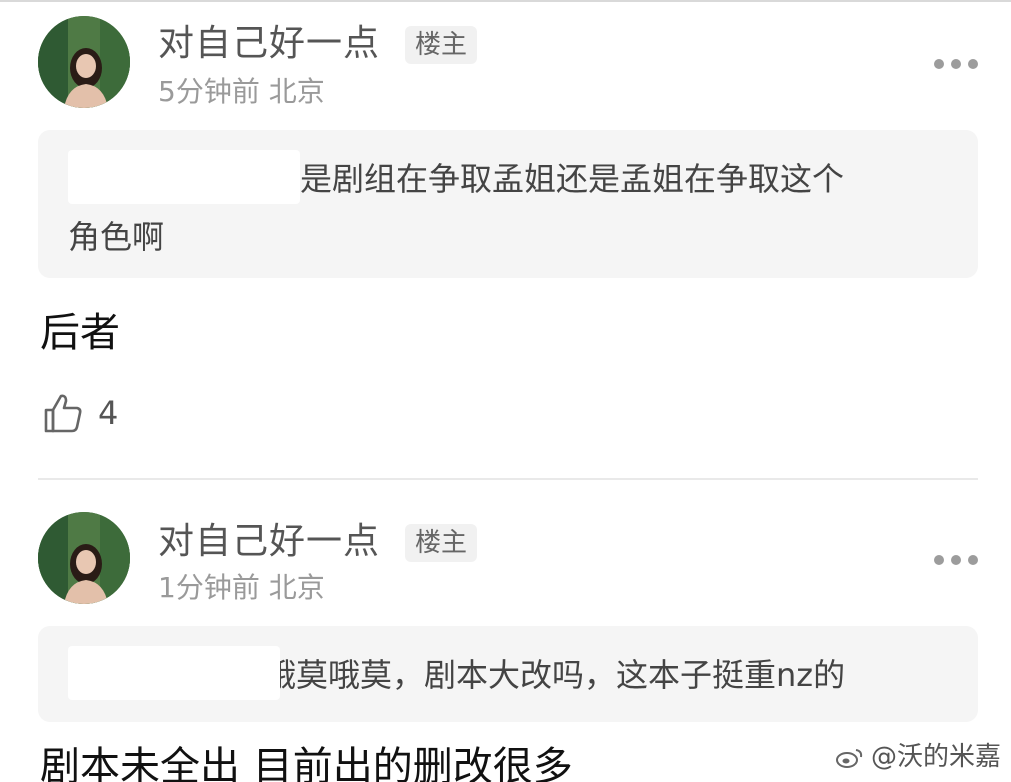 This screenshot has height=782, width=1011. What do you see at coordinates (849, 758) in the screenshot?
I see `weibo-logo-icon` at bounding box center [849, 758].